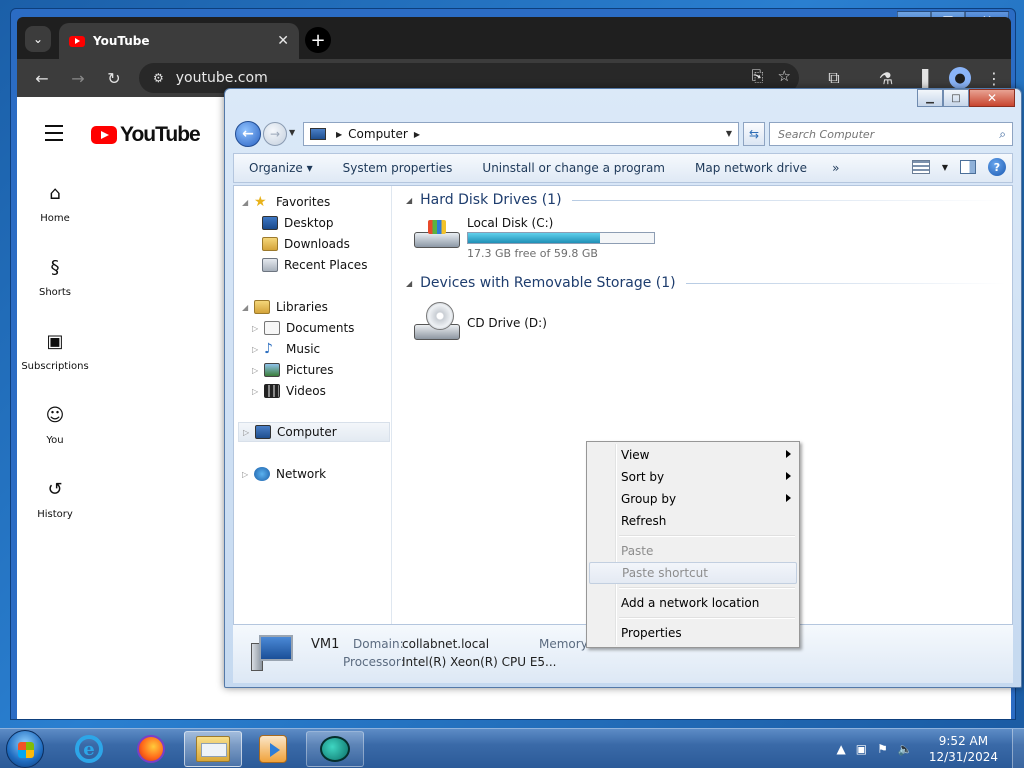 The width and height of the screenshot is (1024, 768). I want to click on group-header-hard-disk-drives: ◢ Hard Disk Drives (1), so click(706, 200).